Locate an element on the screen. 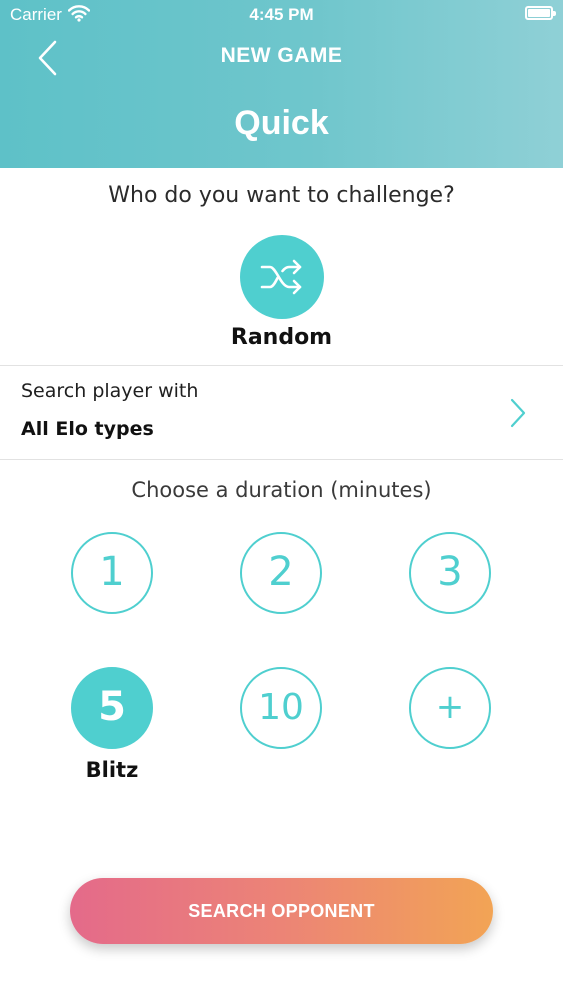 The height and width of the screenshot is (1000, 563). battery-fill is located at coordinates (539, 13).